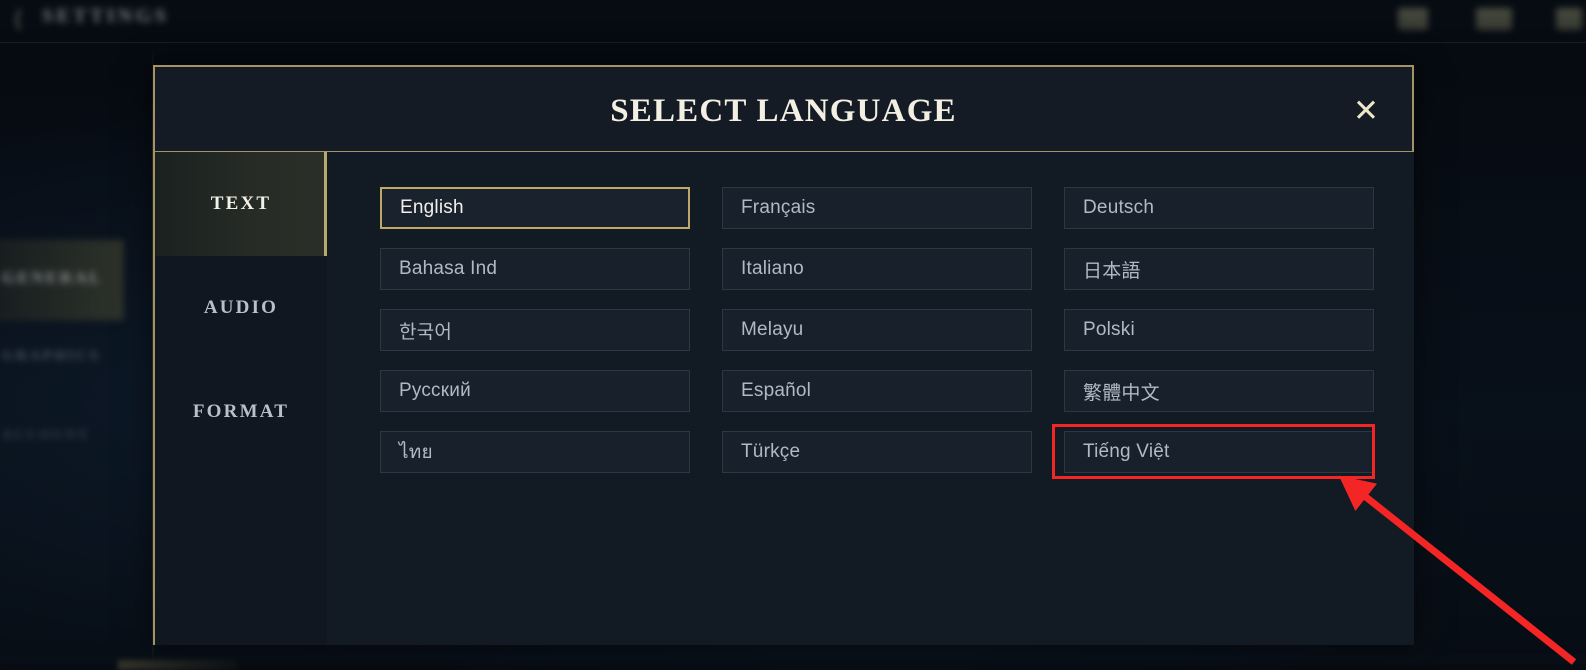  Describe the element at coordinates (1219, 208) in the screenshot. I see `language-option-deutsch: Deutsch` at that location.